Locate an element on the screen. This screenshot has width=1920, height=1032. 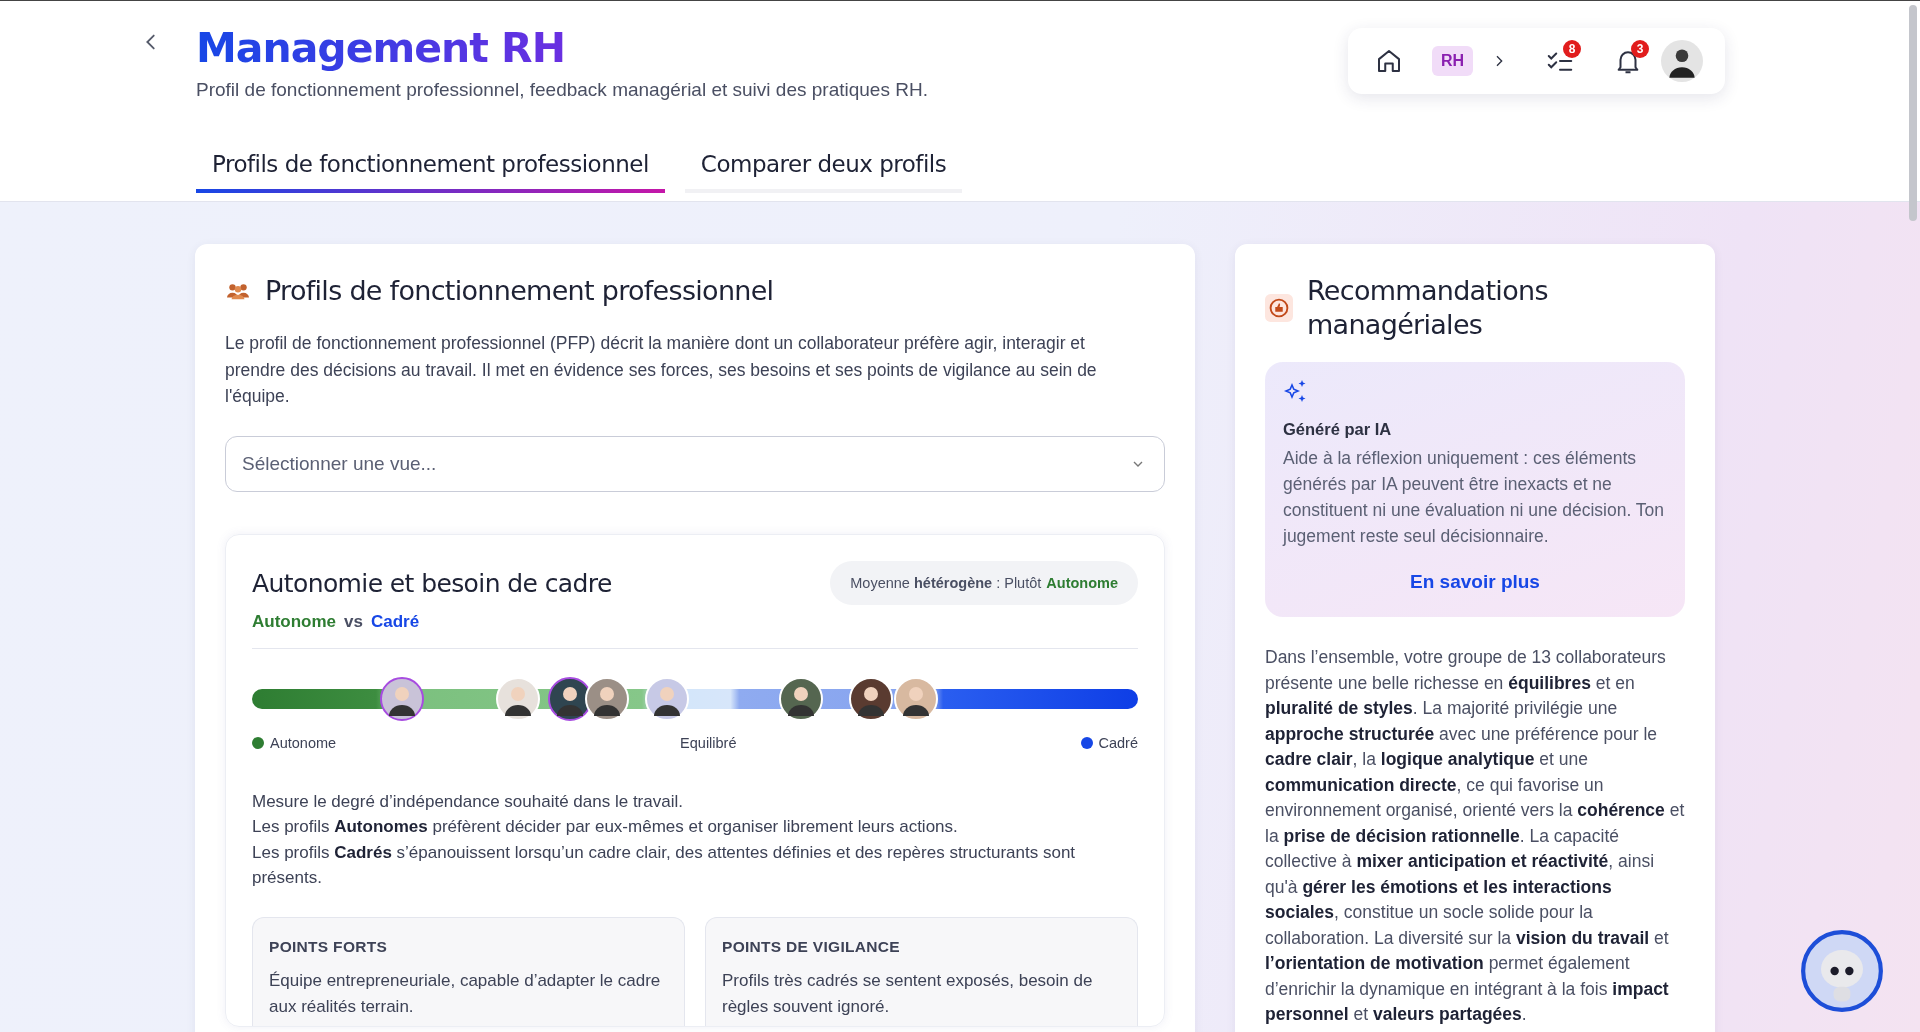
learn-more-link: En savoir plus is located at coordinates (1475, 582).